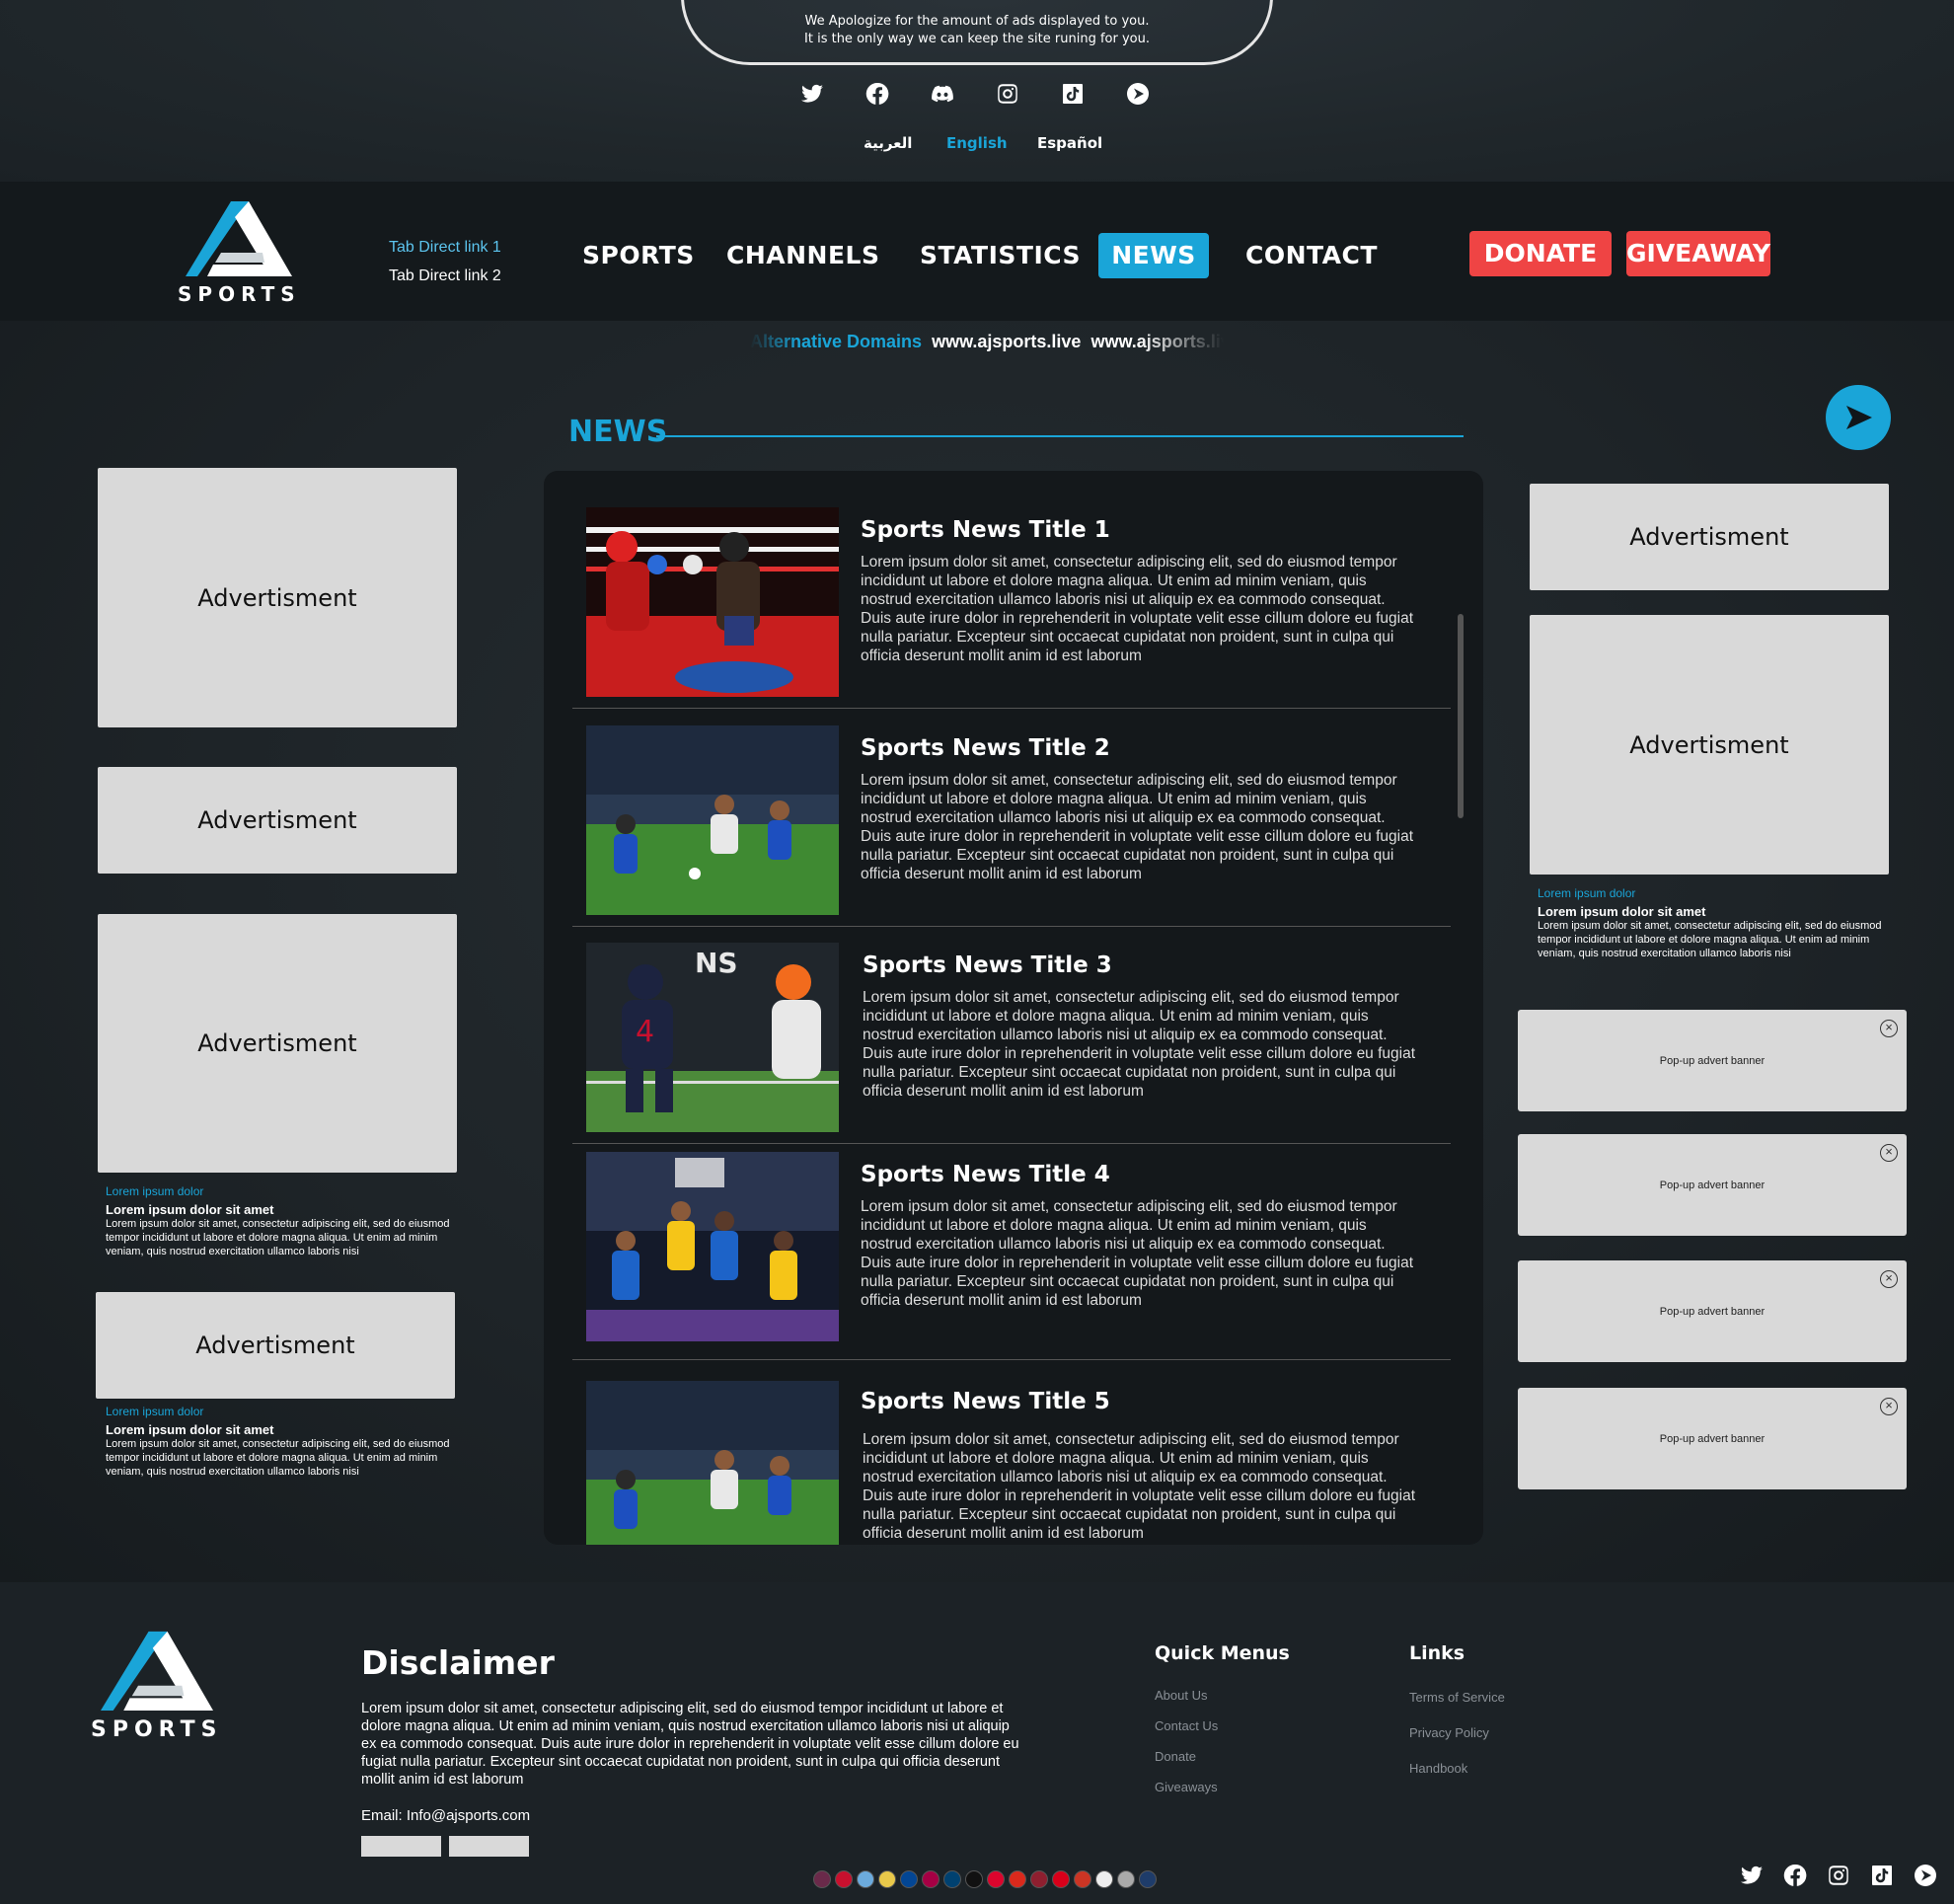 The image size is (1954, 1904). I want to click on language-arabic: العربية, so click(888, 143).